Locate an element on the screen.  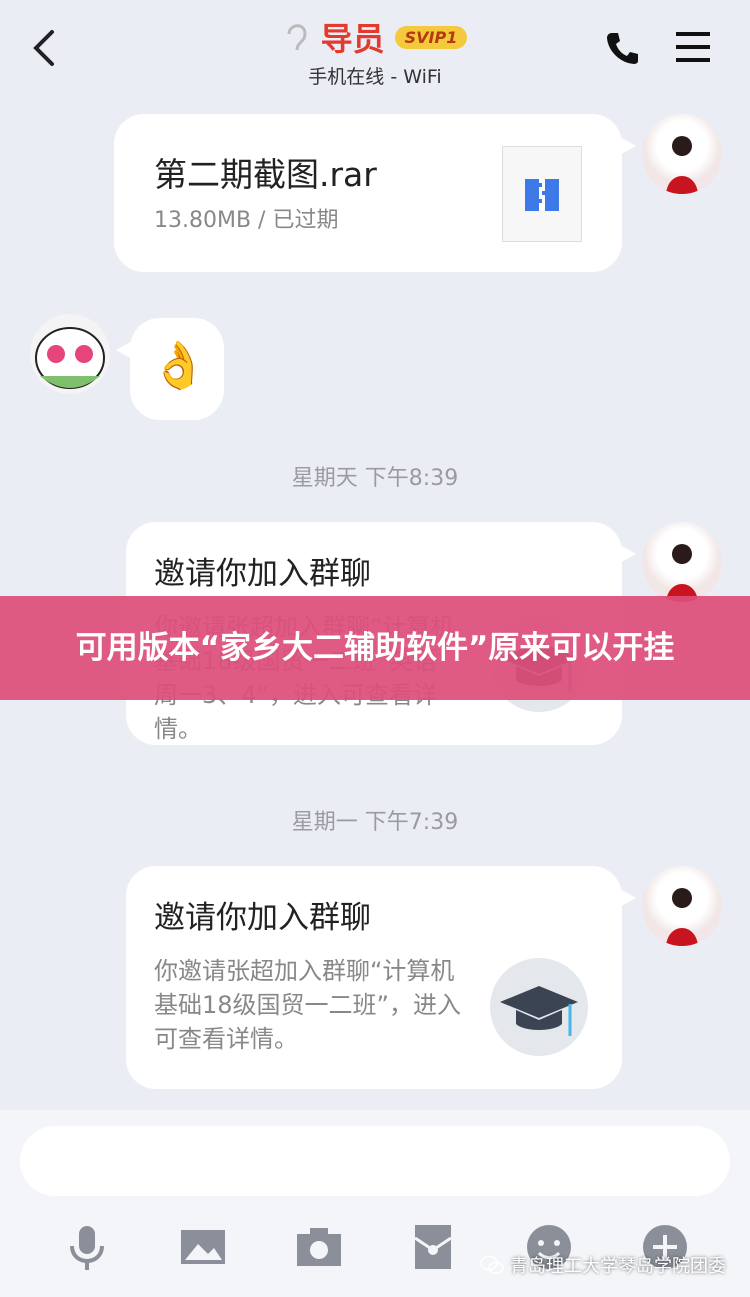
watermark: 青岛理工大学琴岛学院团委 is located at coordinates (603, 1265).